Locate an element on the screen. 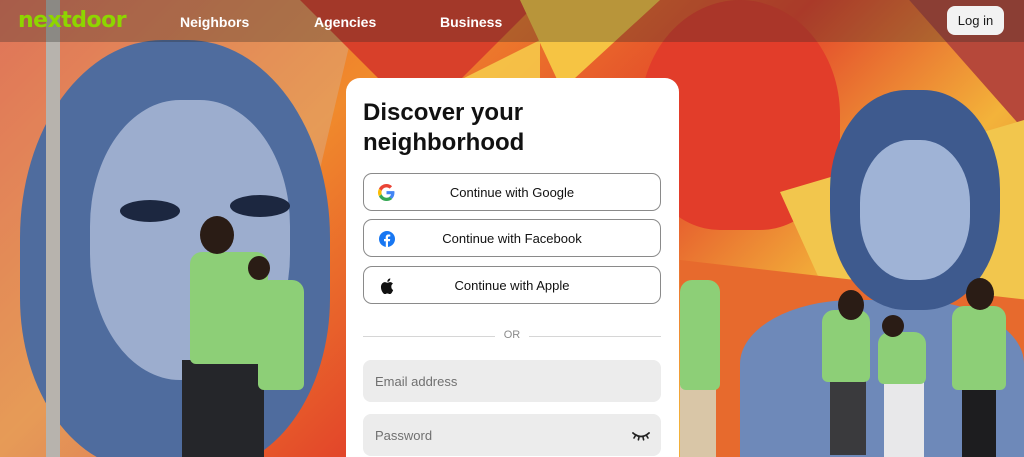 The width and height of the screenshot is (1024, 457). apple-button-label: Continue with Apple is located at coordinates (512, 285).